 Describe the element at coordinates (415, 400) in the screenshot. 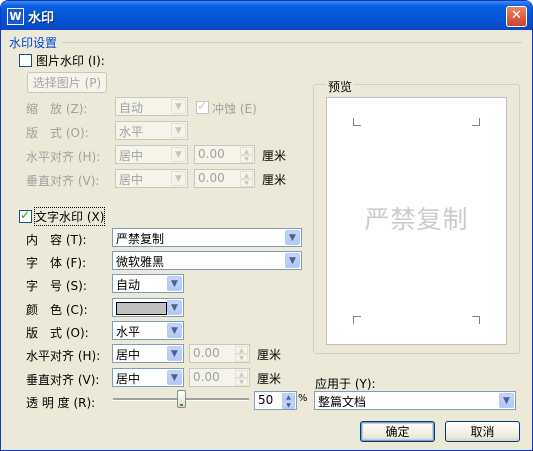

I see `apply-to-select: 整篇文档 ▼` at that location.